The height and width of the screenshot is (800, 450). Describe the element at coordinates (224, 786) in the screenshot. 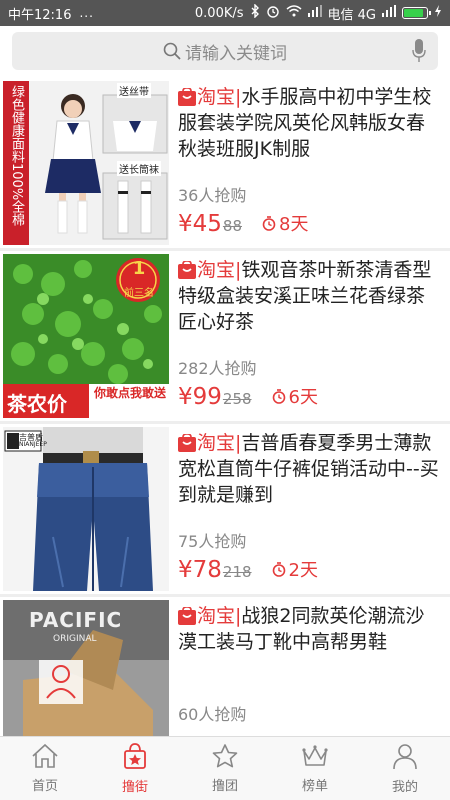

I see `nav-group-label: 撸团` at that location.